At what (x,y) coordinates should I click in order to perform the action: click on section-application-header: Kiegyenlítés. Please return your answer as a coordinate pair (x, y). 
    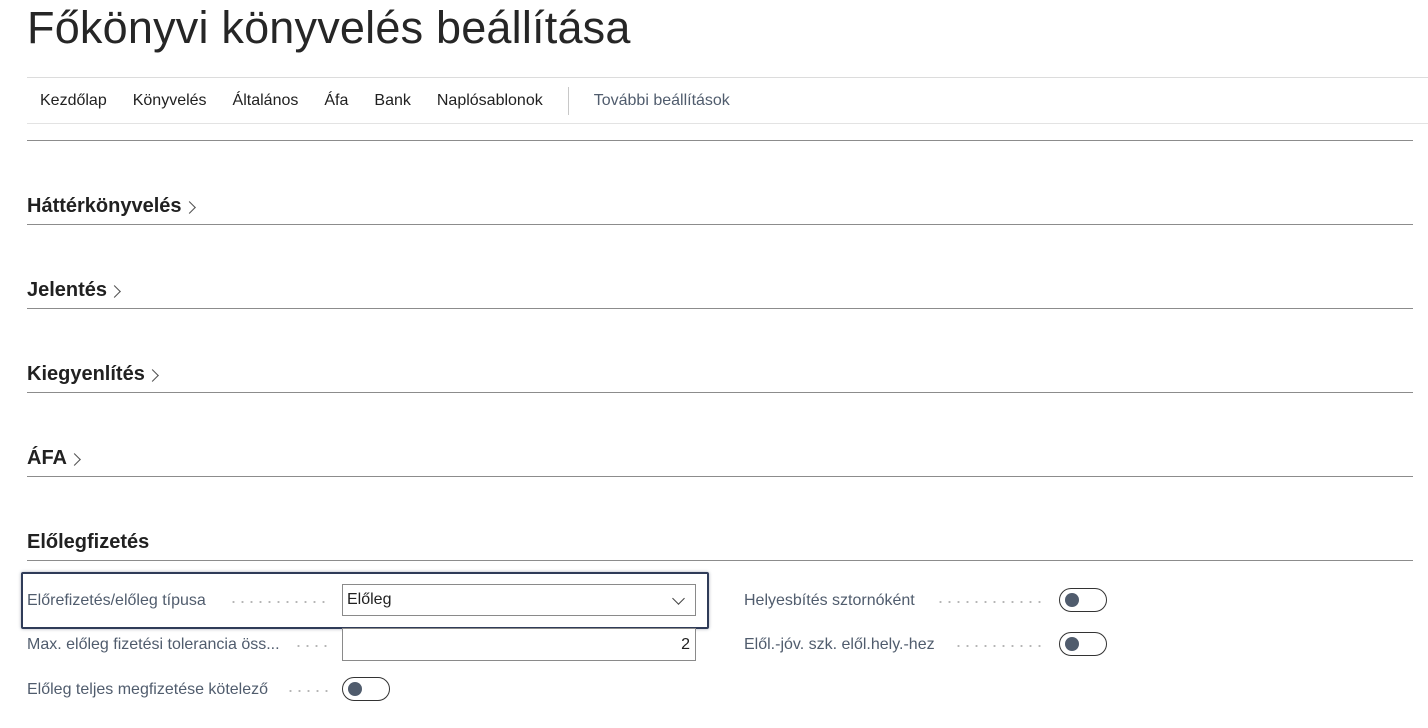
    Looking at the image, I should click on (93, 374).